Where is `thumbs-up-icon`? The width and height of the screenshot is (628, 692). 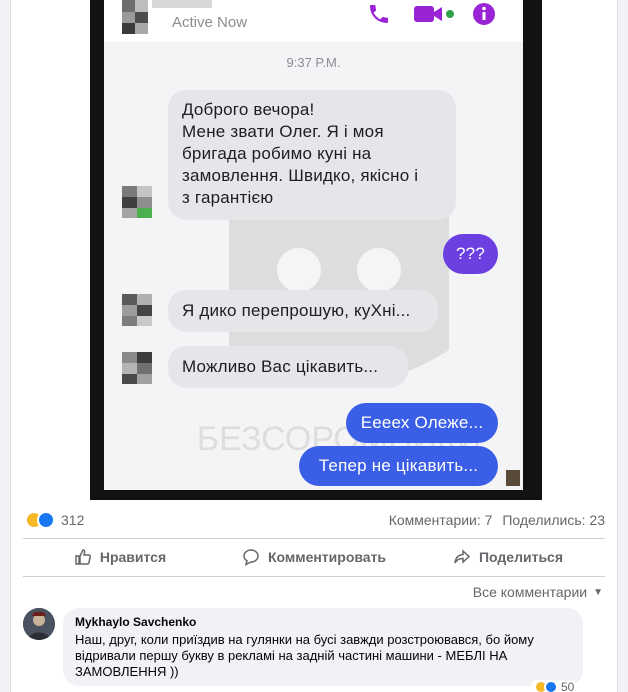
thumbs-up-icon is located at coordinates (83, 557).